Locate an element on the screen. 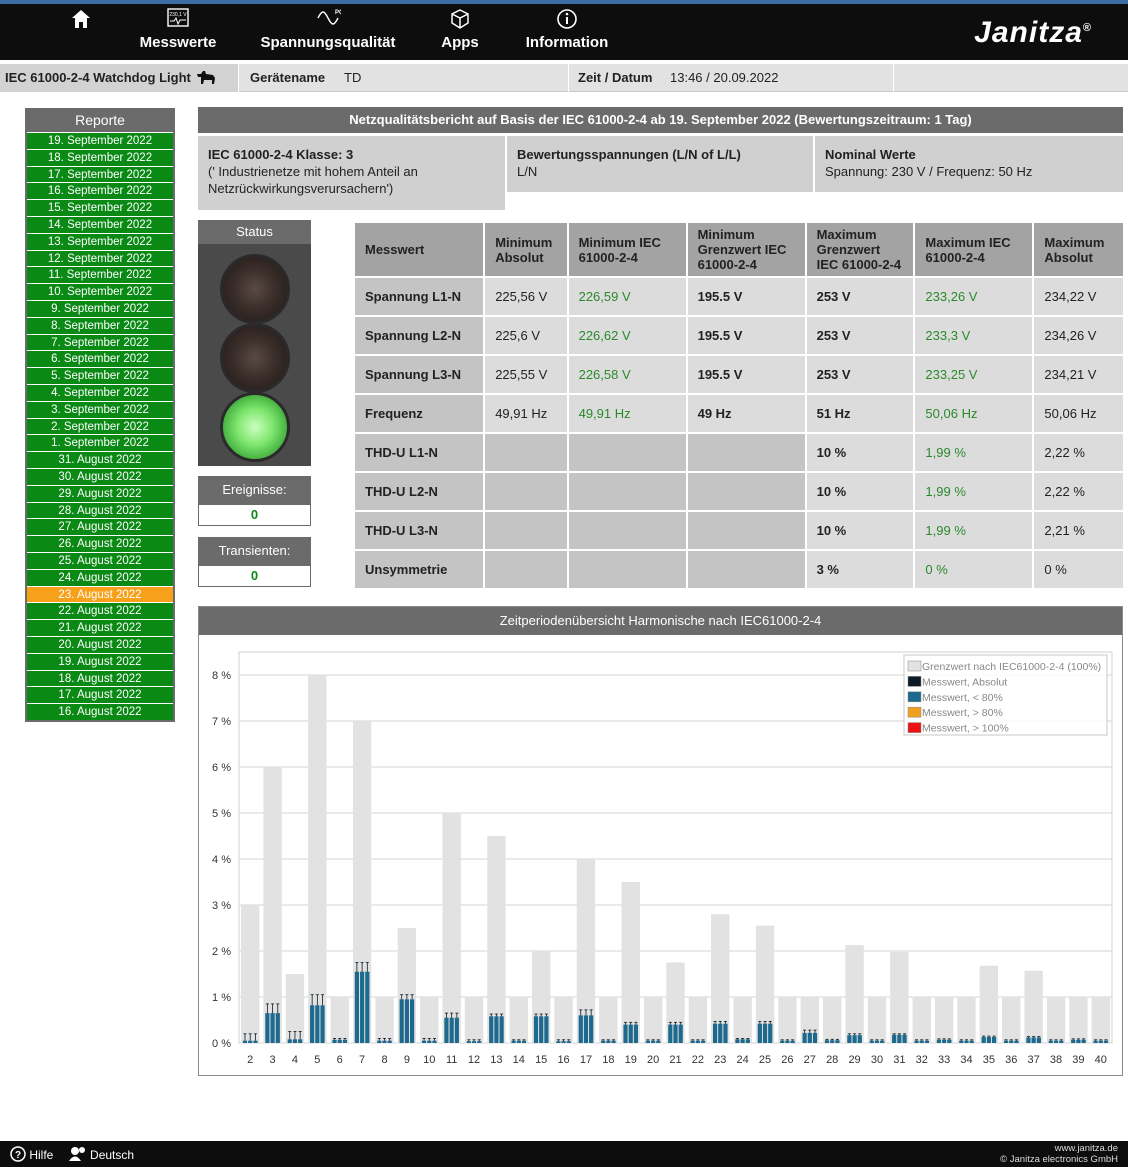 The width and height of the screenshot is (1128, 1167). nav-information: Information is located at coordinates (567, 30).